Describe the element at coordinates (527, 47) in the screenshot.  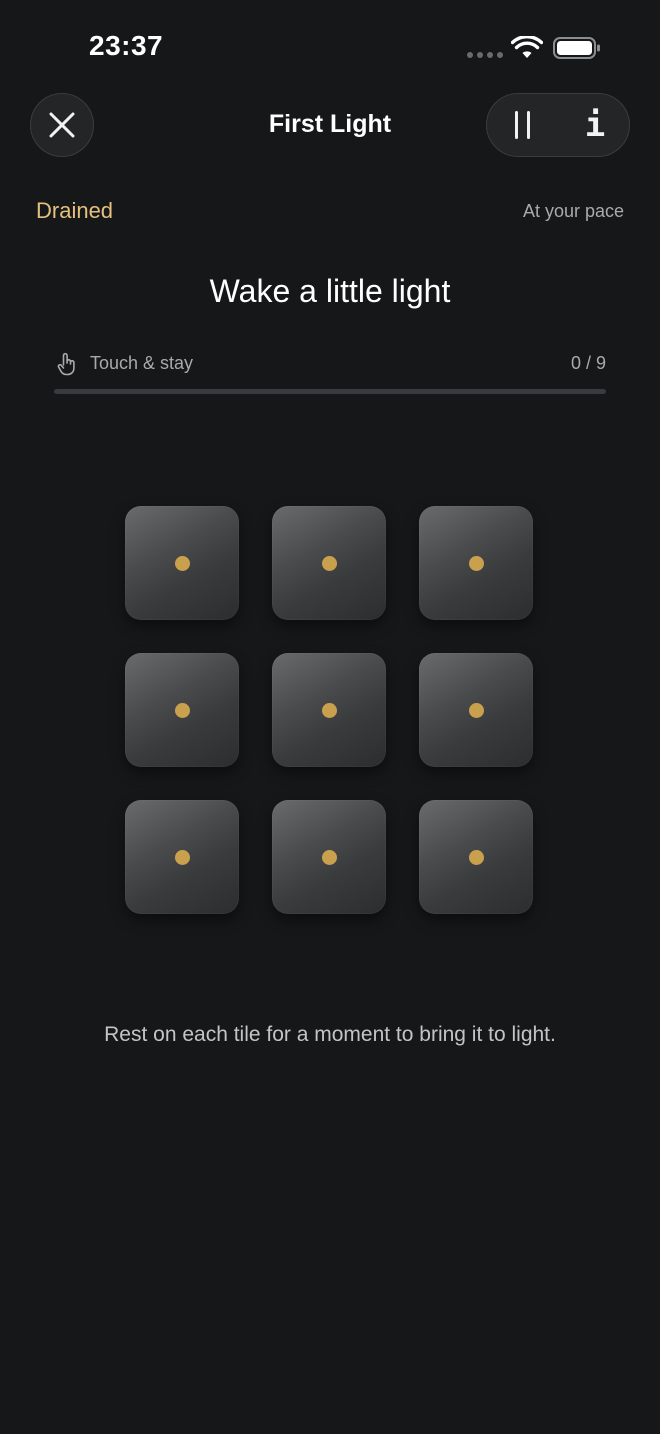
I see `wifi-icon` at that location.